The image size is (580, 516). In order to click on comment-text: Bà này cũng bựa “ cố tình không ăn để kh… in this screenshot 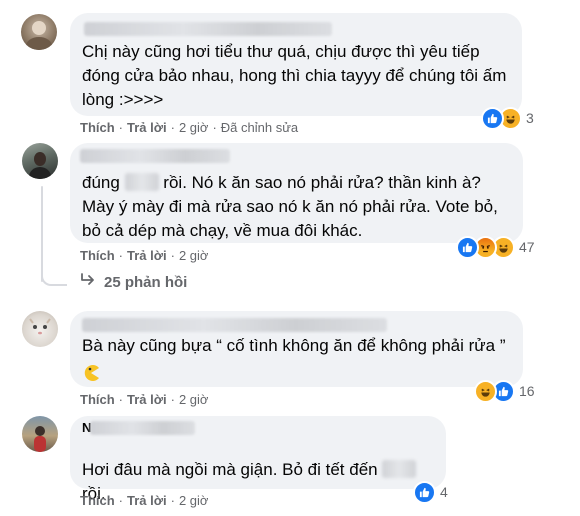, I will do `click(294, 345)`.